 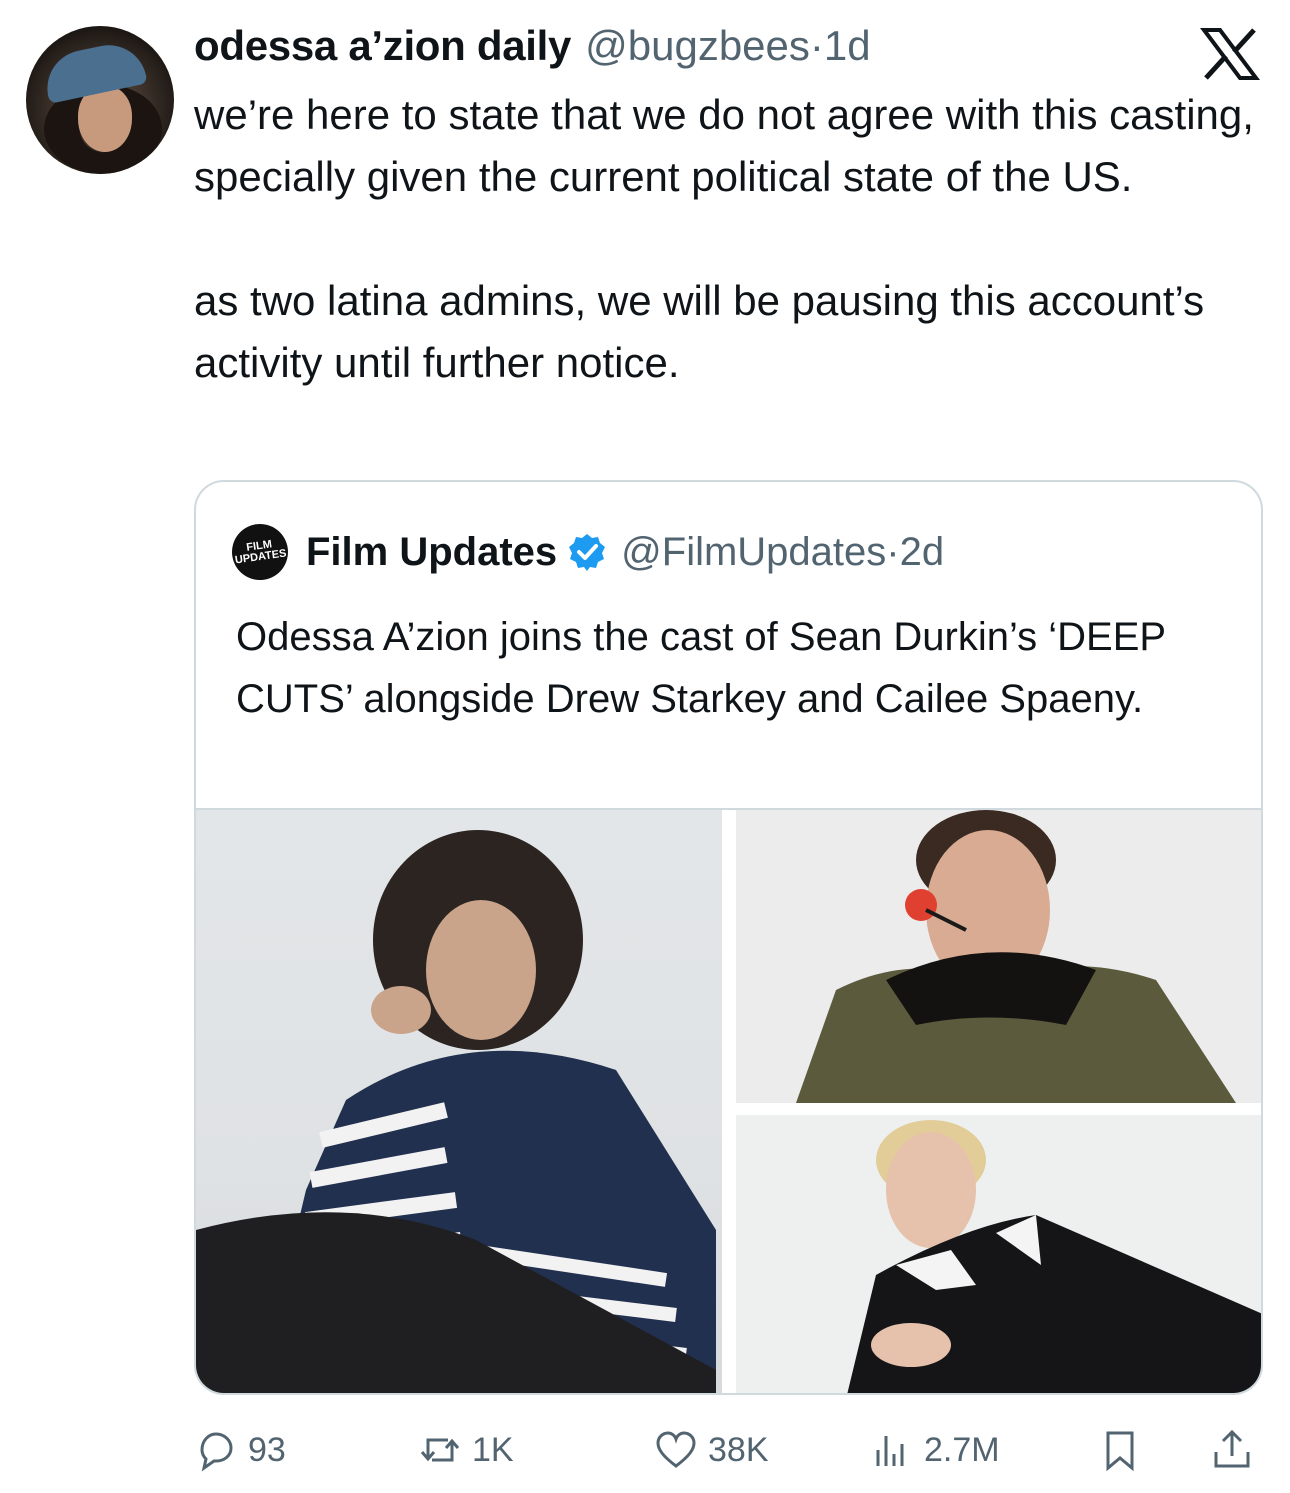 What do you see at coordinates (240, 1450) in the screenshot?
I see `reply-button: 93` at bounding box center [240, 1450].